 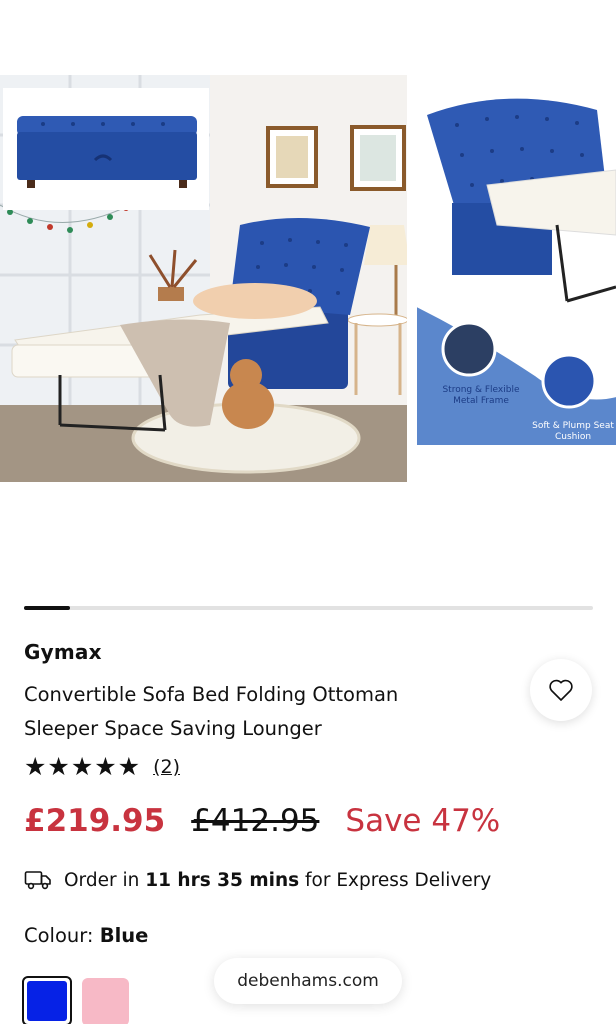 I want to click on product-title-line1: Convertible Sofa Bed Folding Ottoman, so click(x=211, y=694).